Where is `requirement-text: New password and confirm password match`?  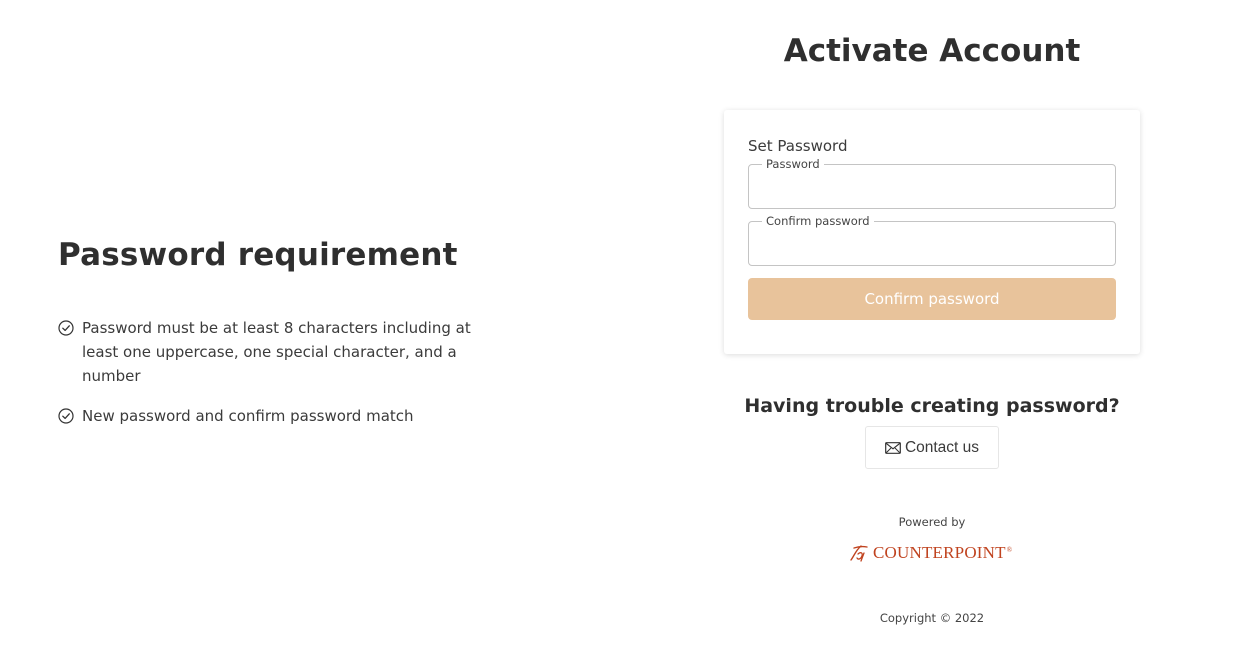
requirement-text: New password and confirm password match is located at coordinates (248, 416).